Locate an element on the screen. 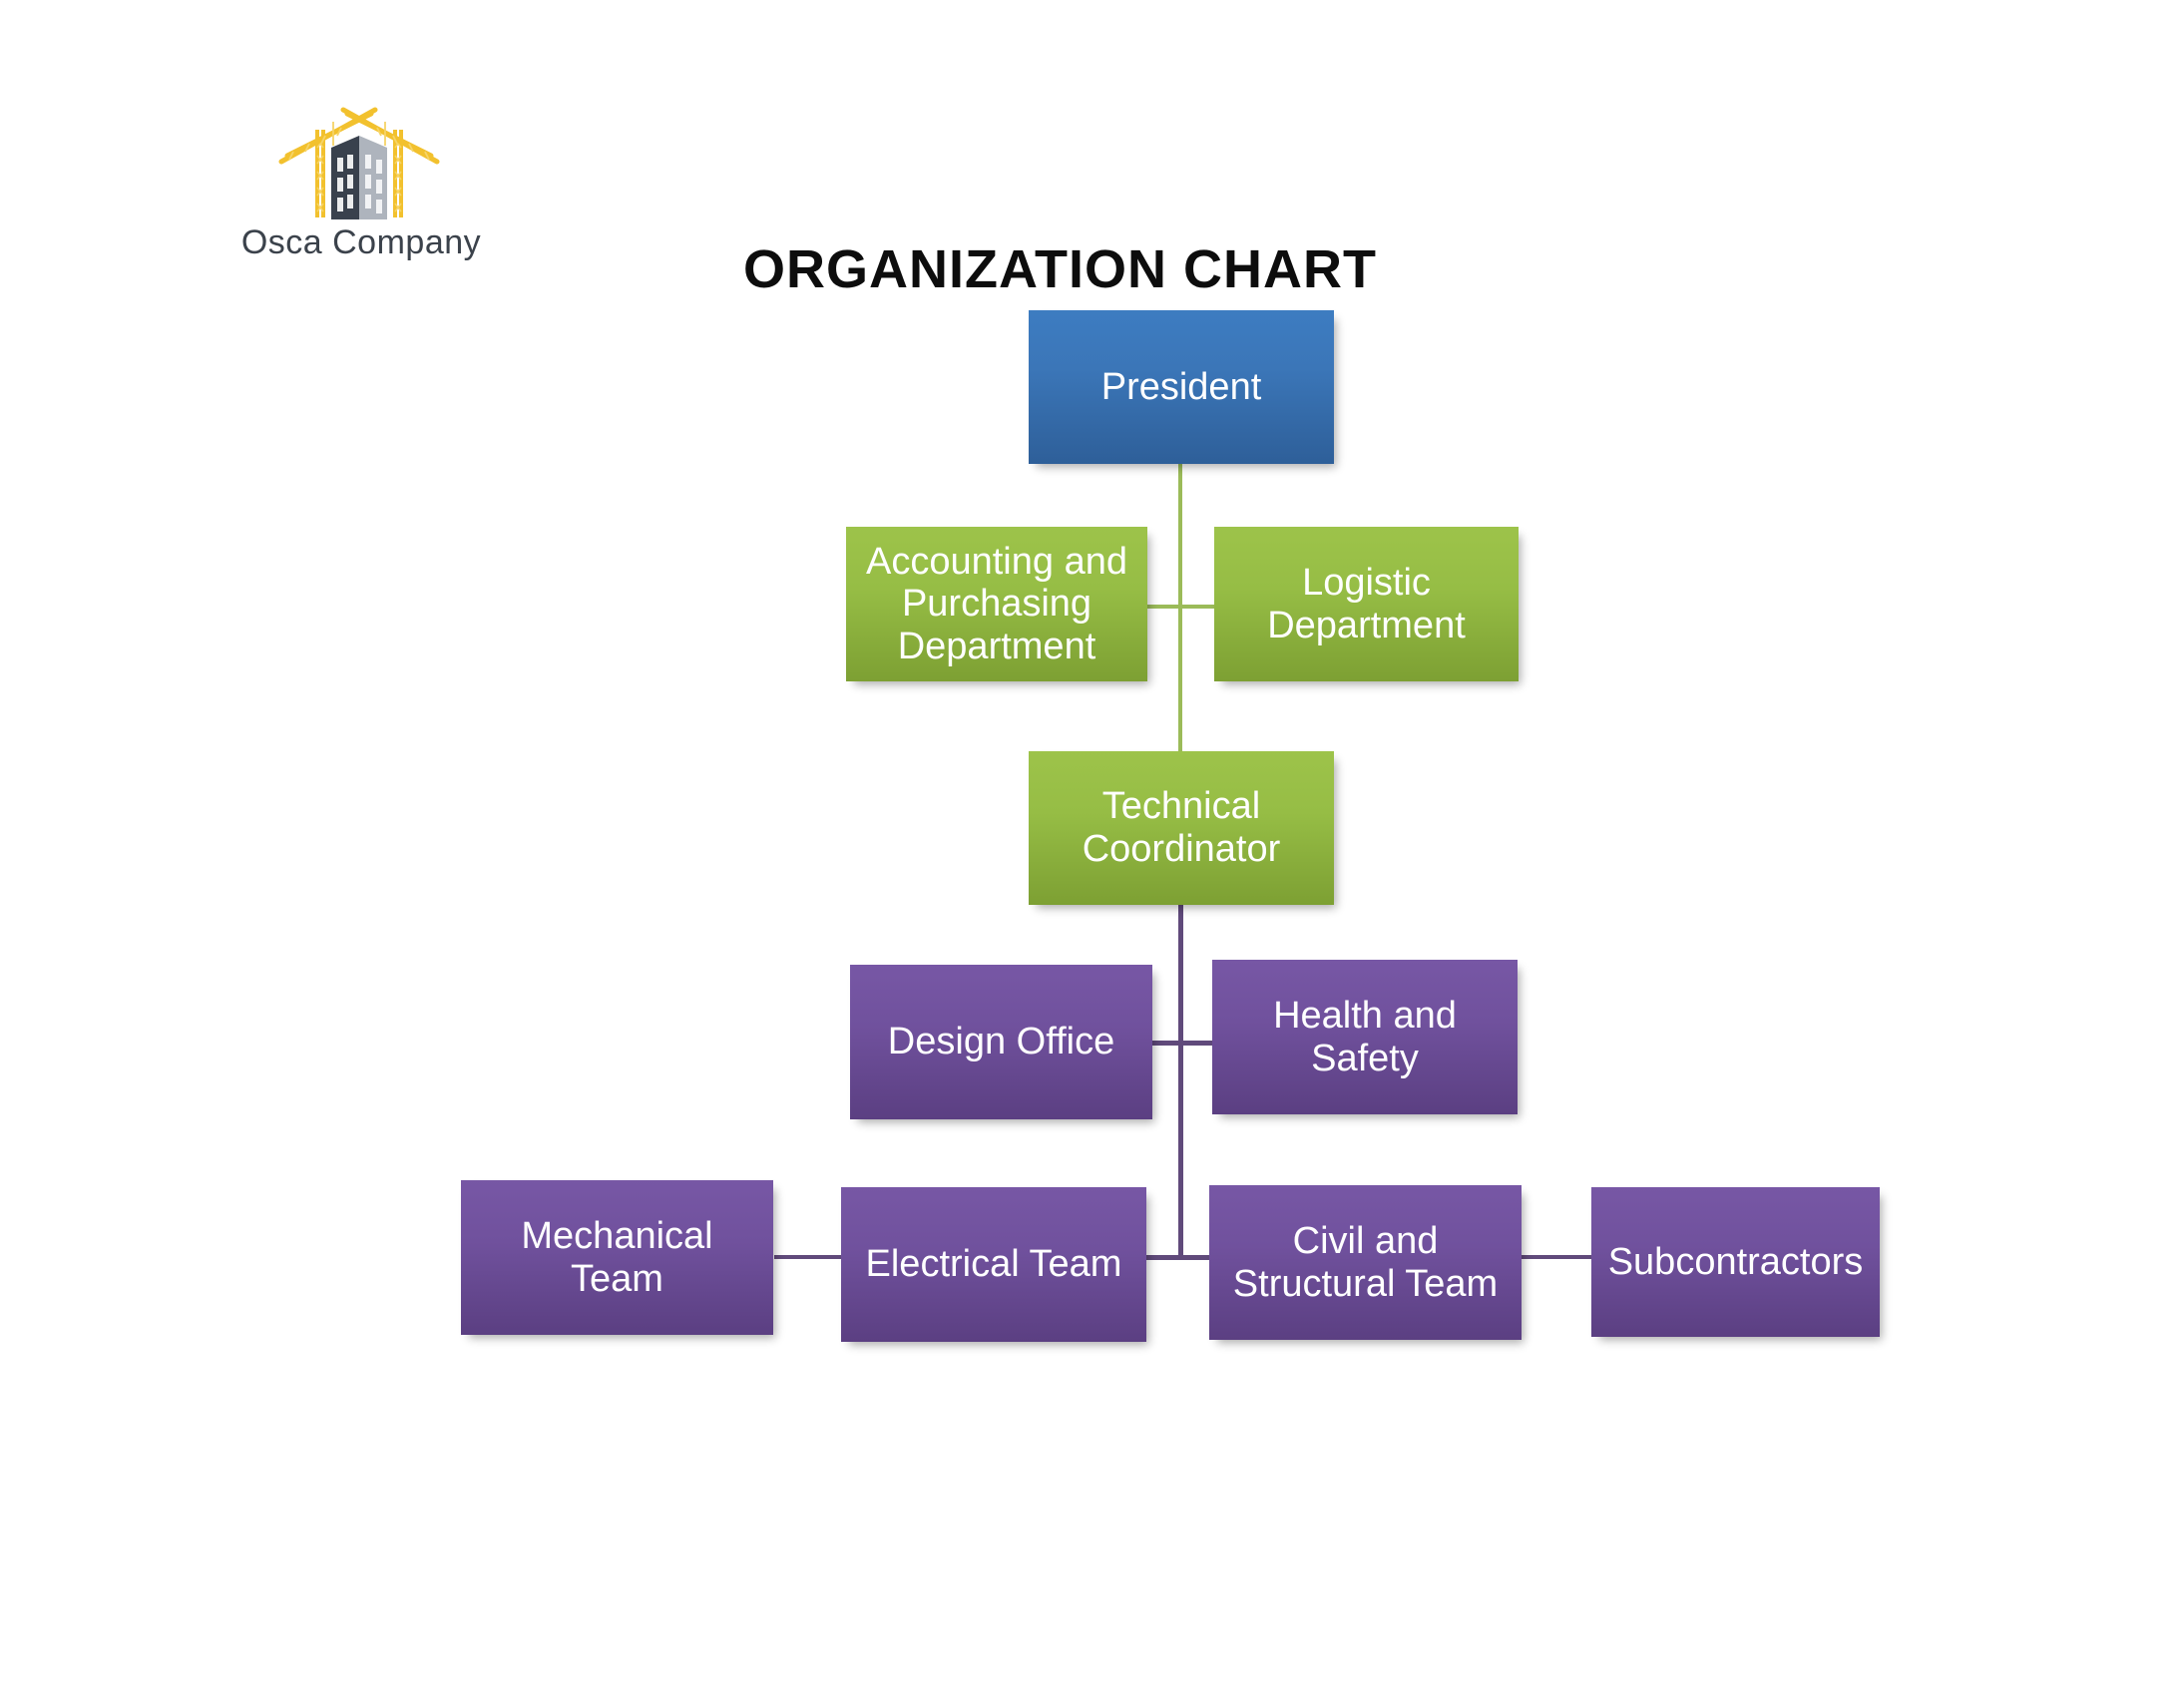 The width and height of the screenshot is (2184, 1696). construction-crane-building-icon is located at coordinates (359, 160).